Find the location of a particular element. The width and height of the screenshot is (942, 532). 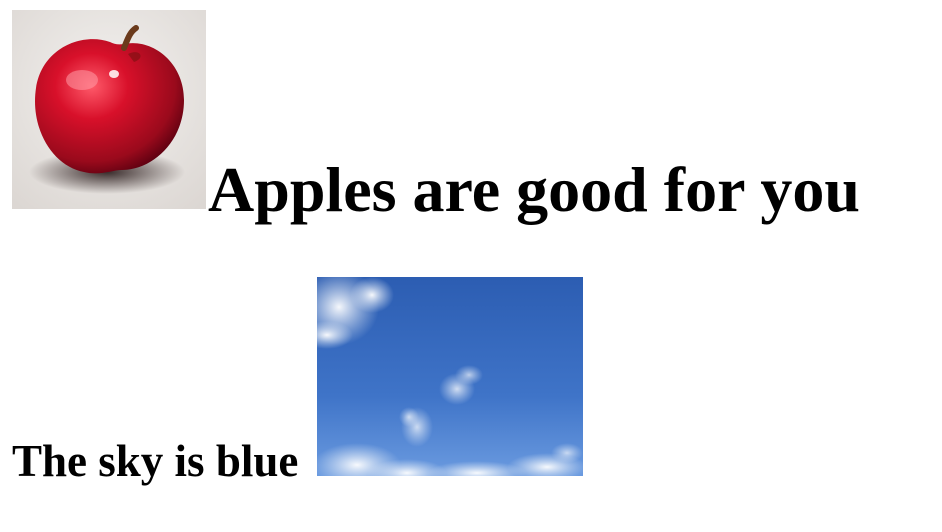

apple-icon is located at coordinates (109, 109).